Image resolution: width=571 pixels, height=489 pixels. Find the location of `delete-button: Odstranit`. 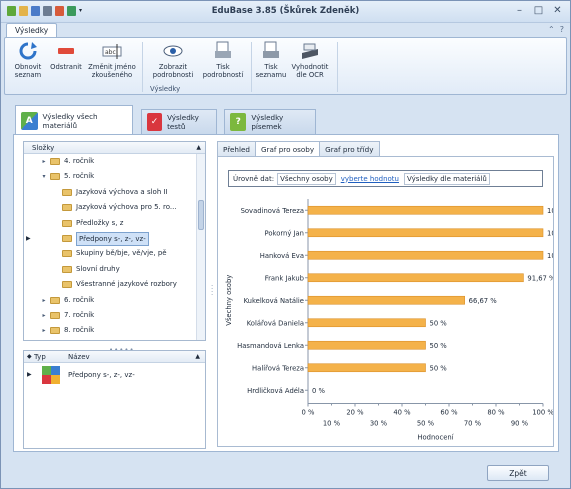

delete-button: Odstranit is located at coordinates (66, 56).